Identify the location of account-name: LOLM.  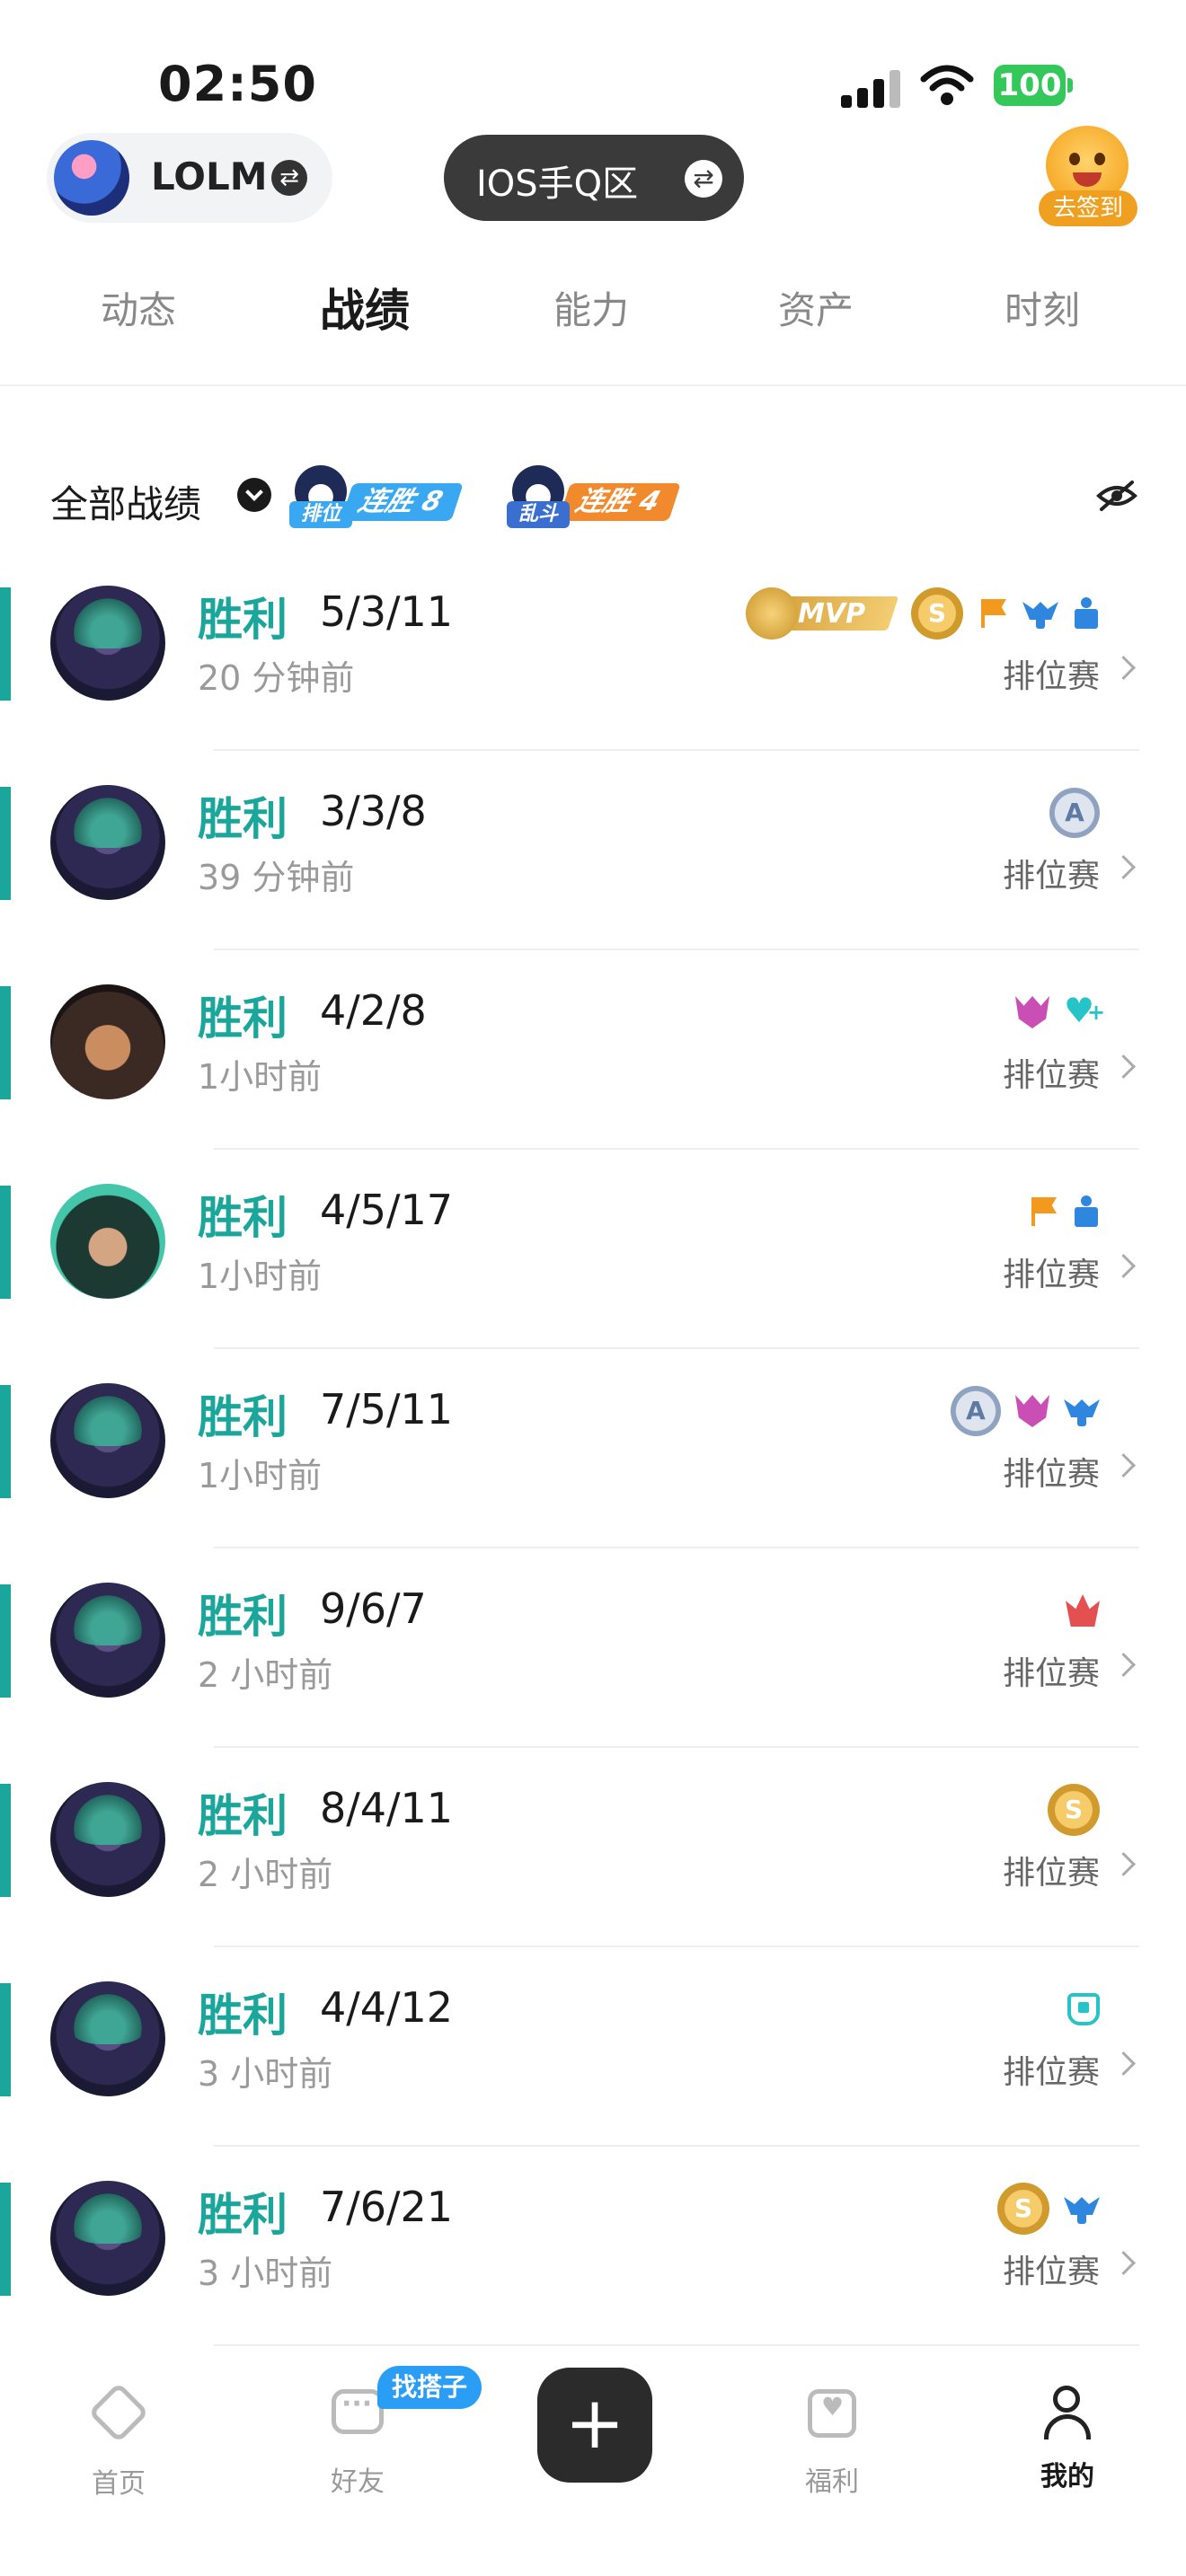
(209, 176).